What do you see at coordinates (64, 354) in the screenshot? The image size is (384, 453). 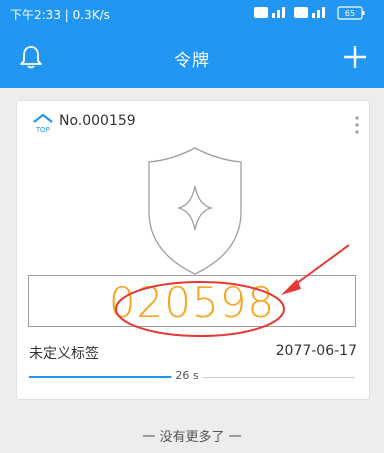 I see `token-label: 未定义标签` at bounding box center [64, 354].